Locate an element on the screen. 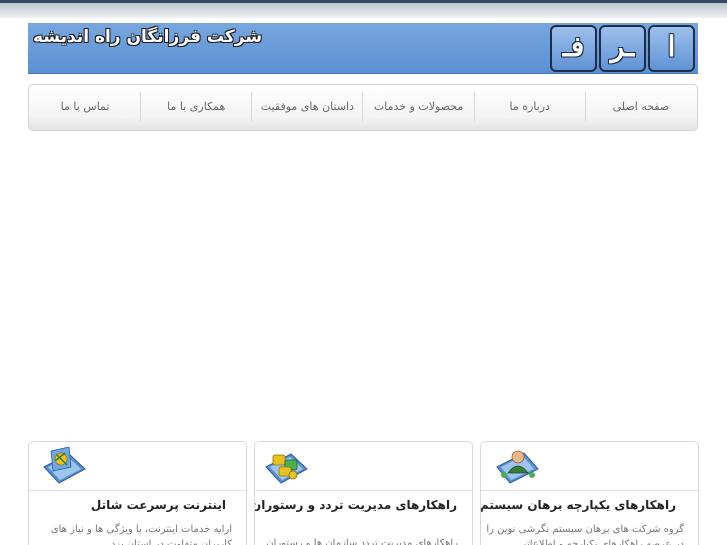  nav-item-partnership: همکاری با ما is located at coordinates (195, 106).